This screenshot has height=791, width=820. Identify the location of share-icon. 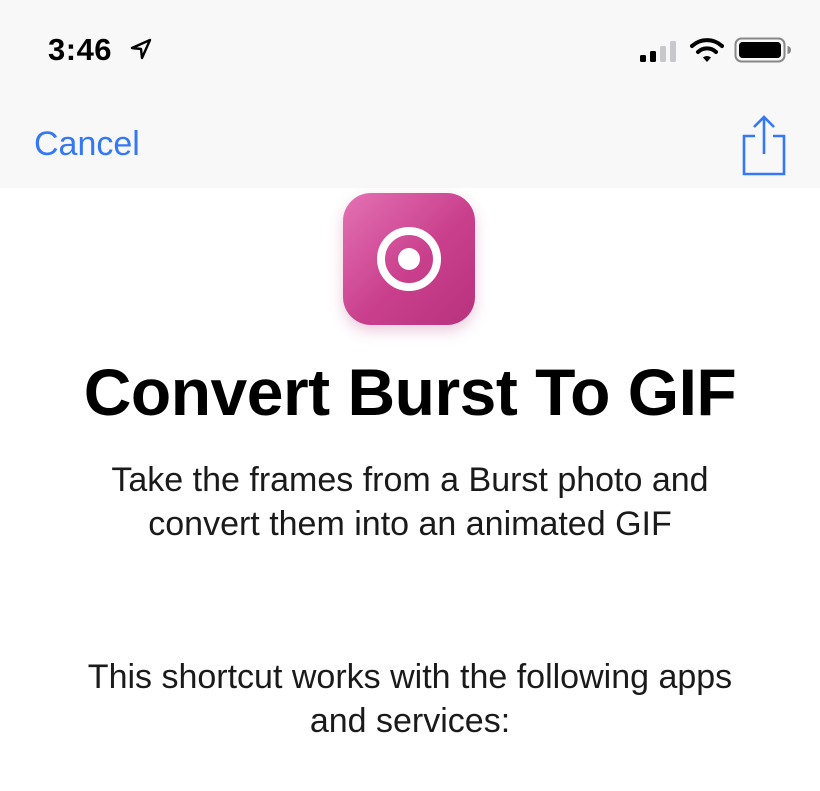
(764, 145).